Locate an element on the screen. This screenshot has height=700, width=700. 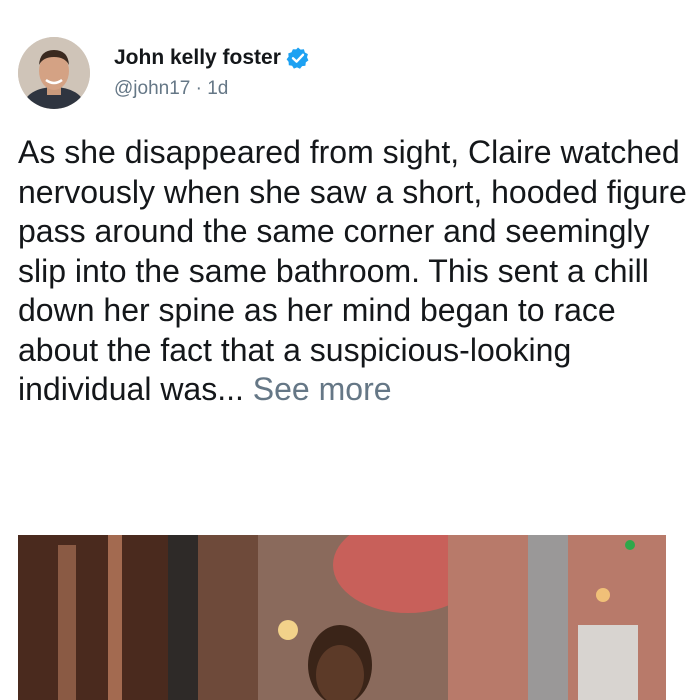
tweet-header: John kelly foster @john17 · 1d is located at coordinates (164, 73).